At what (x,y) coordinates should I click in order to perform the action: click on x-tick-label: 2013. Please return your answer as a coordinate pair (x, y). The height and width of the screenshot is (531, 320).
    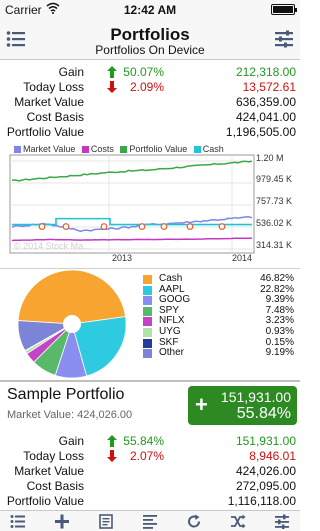
    Looking at the image, I should click on (122, 258).